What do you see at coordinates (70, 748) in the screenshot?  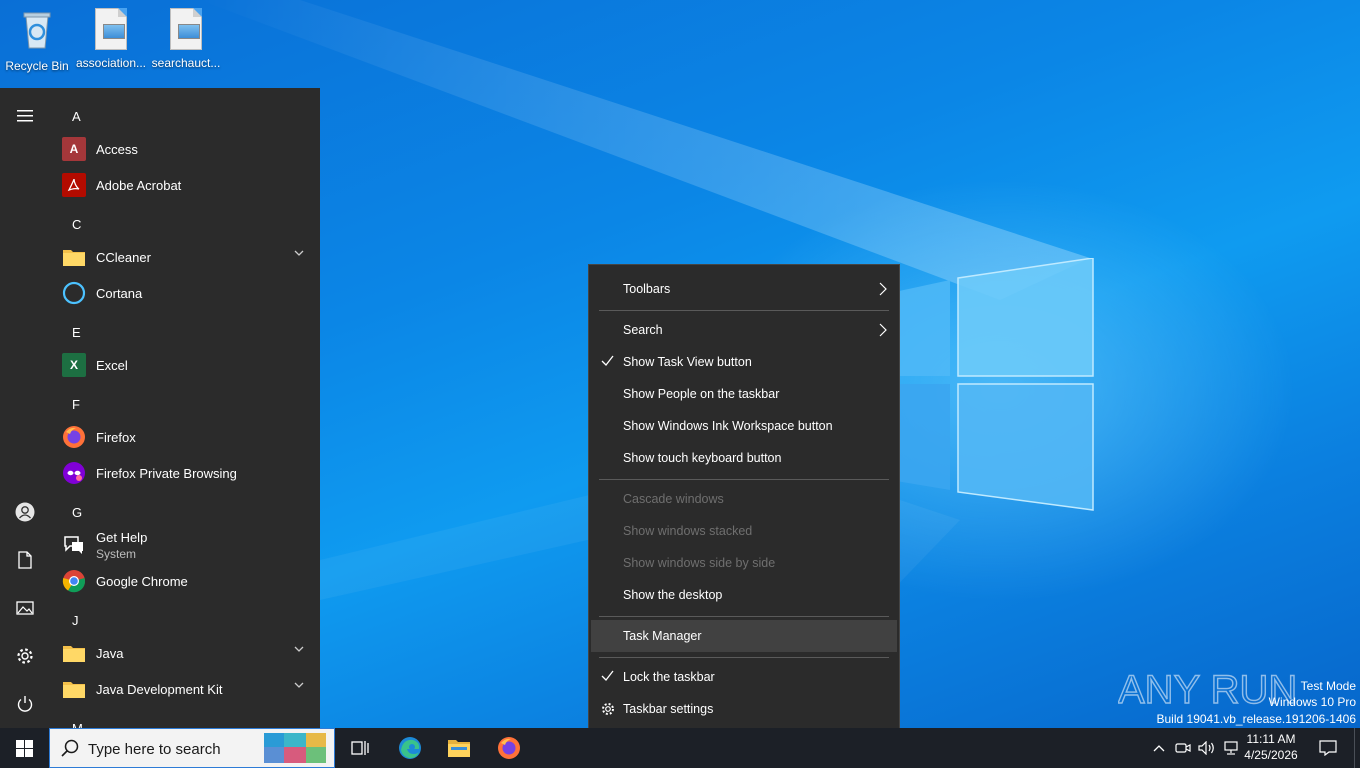 I see `search-icon` at bounding box center [70, 748].